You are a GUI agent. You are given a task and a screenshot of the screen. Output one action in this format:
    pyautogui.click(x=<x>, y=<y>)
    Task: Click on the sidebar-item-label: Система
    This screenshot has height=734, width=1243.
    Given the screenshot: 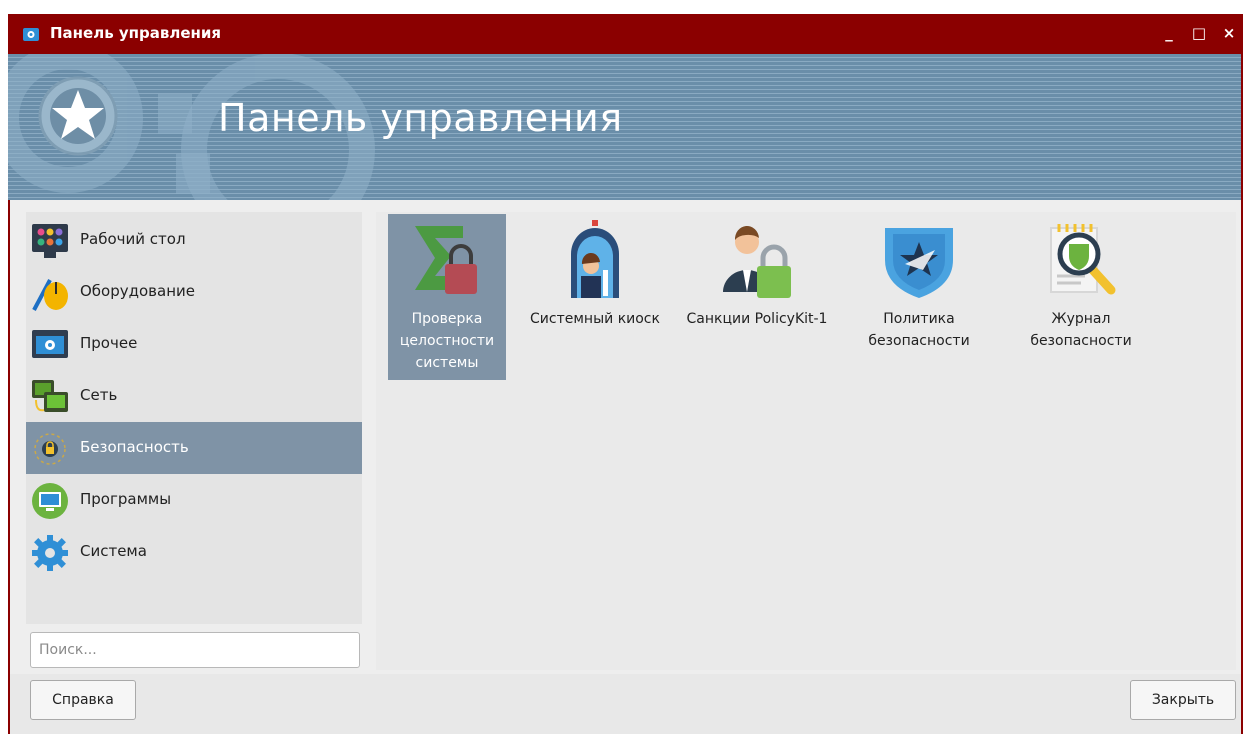 What is the action you would take?
    pyautogui.click(x=113, y=551)
    